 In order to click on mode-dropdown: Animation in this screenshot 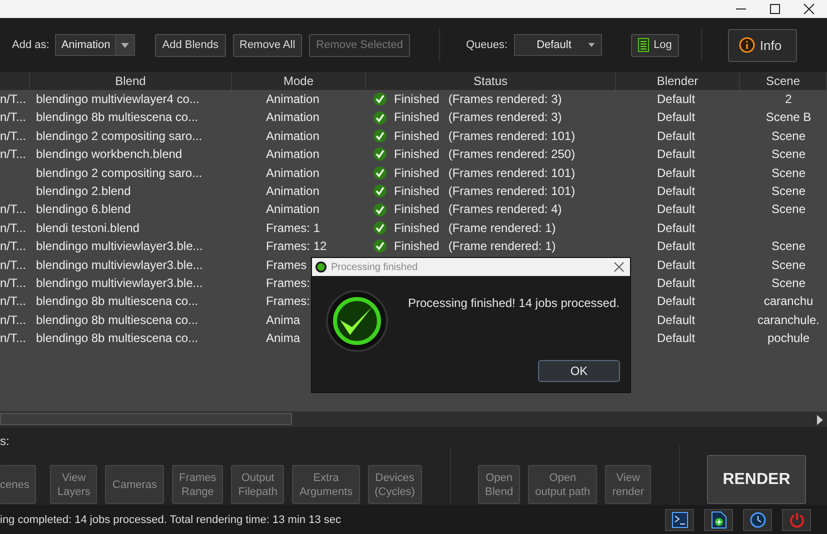, I will do `click(95, 45)`.